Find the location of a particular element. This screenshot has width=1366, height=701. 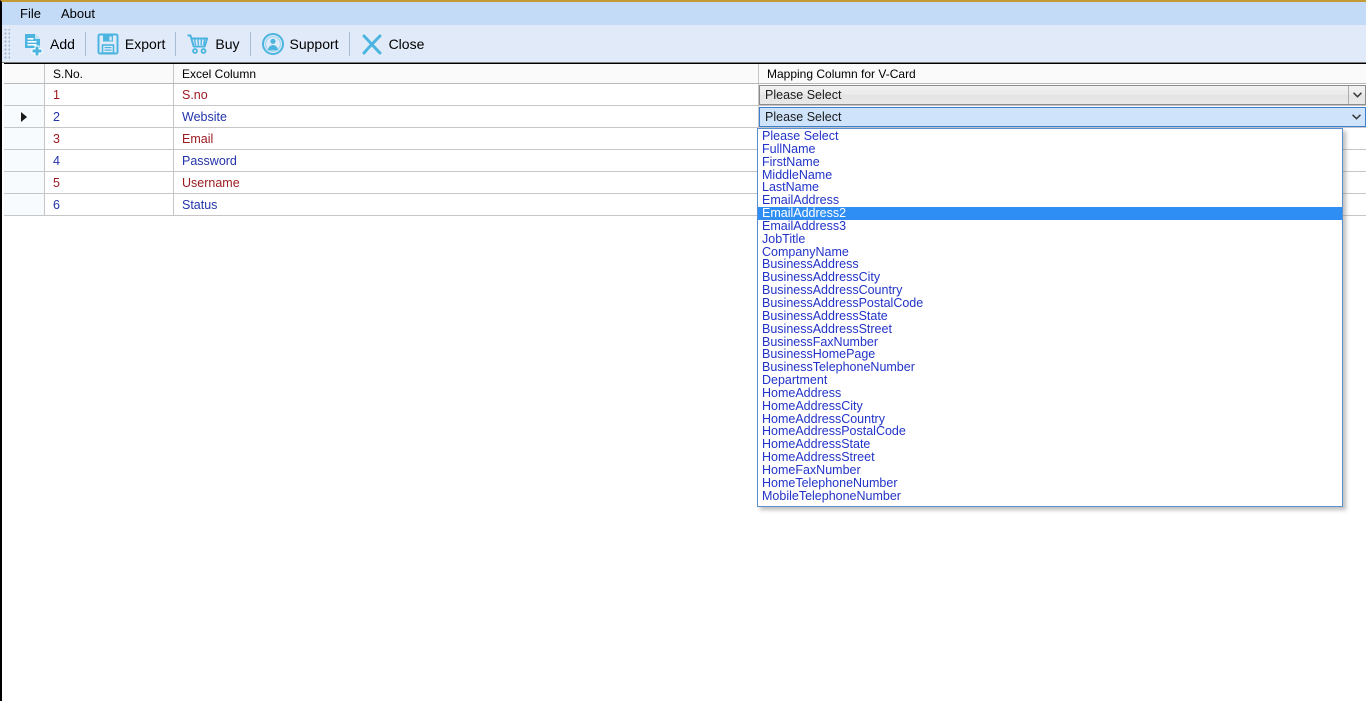

mapping-combobox-row-1: Please Select is located at coordinates (1062, 94).